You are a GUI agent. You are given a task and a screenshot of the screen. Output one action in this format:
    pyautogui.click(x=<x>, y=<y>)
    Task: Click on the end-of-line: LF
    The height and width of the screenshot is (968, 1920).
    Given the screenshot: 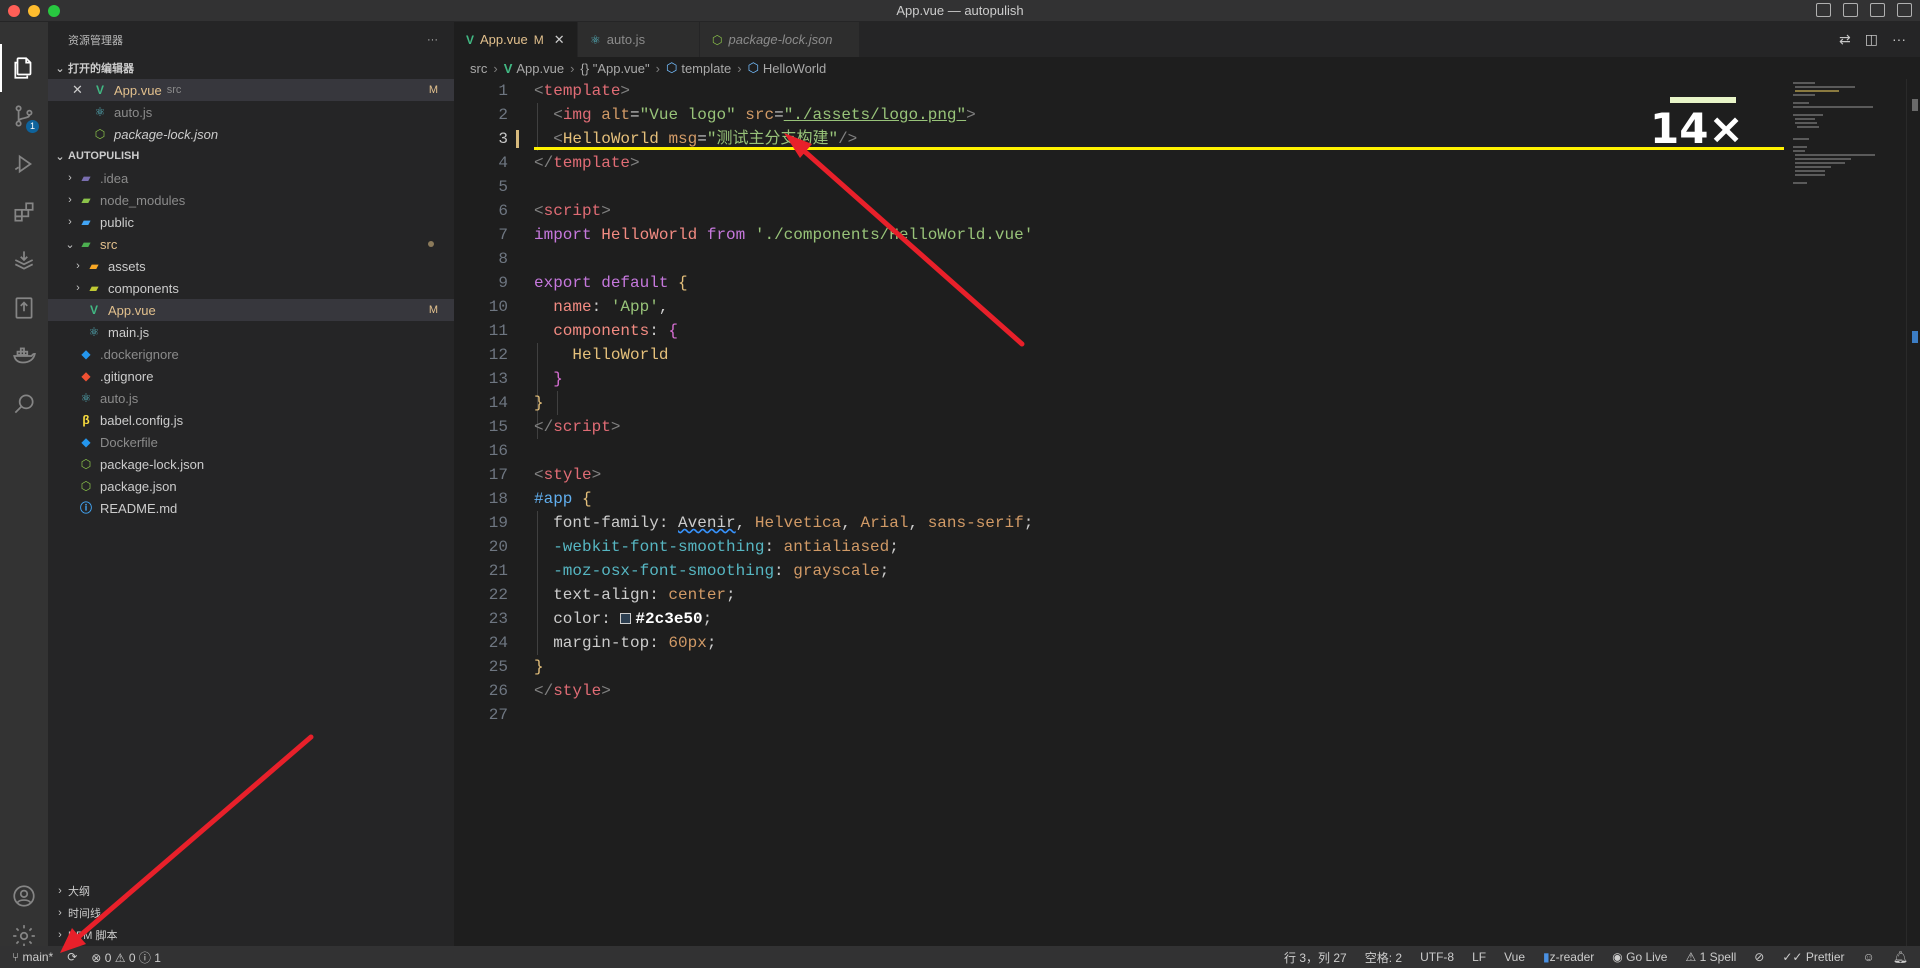 What is the action you would take?
    pyautogui.click(x=1479, y=957)
    